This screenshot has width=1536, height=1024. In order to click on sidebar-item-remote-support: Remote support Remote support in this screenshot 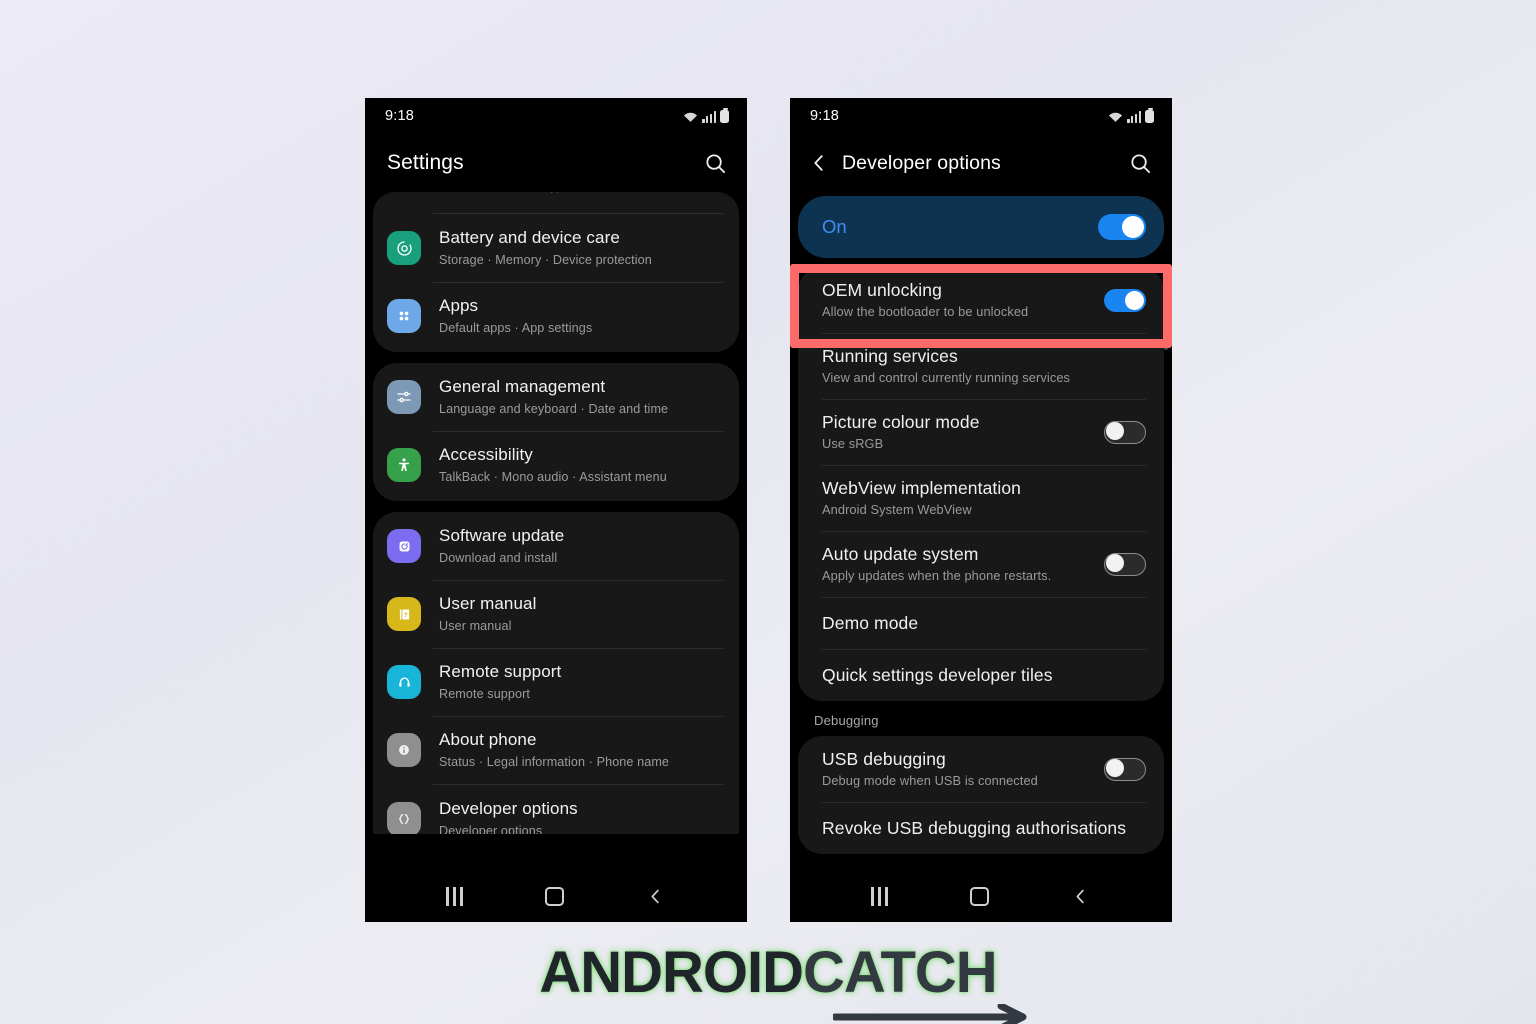, I will do `click(556, 682)`.